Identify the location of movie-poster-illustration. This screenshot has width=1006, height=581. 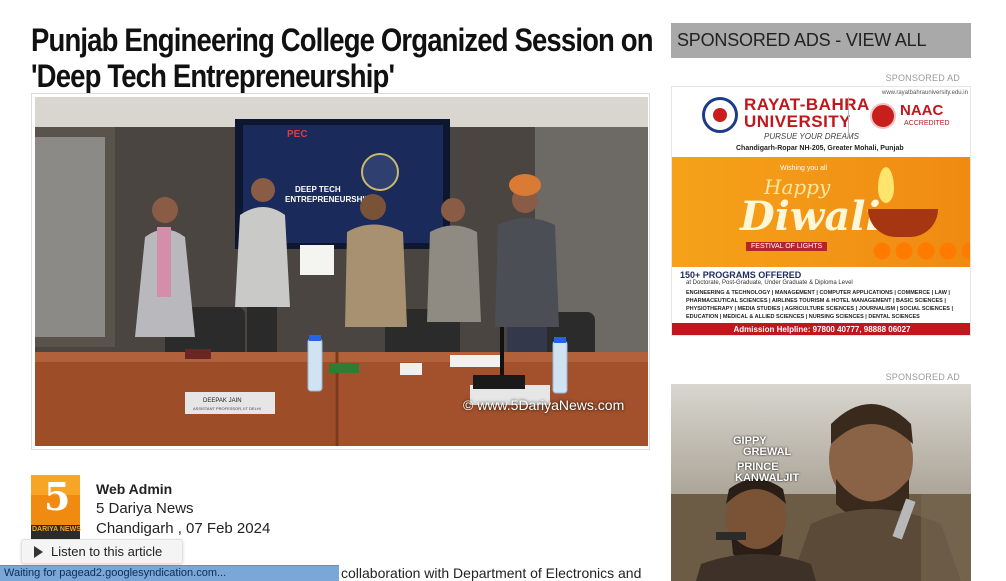
(821, 482).